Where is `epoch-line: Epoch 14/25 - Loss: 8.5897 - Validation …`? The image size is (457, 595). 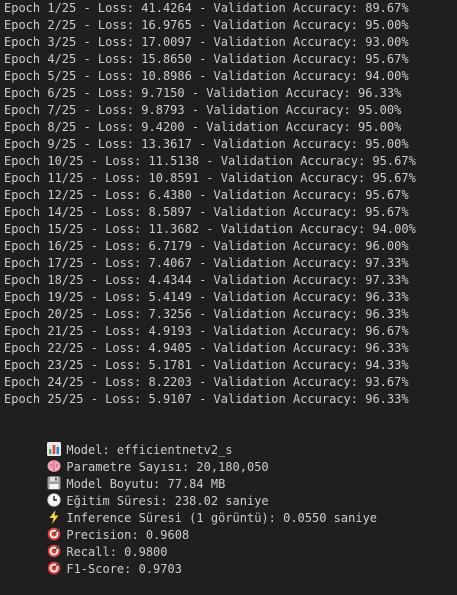
epoch-line: Epoch 14/25 - Loss: 8.5897 - Validation … is located at coordinates (206, 212).